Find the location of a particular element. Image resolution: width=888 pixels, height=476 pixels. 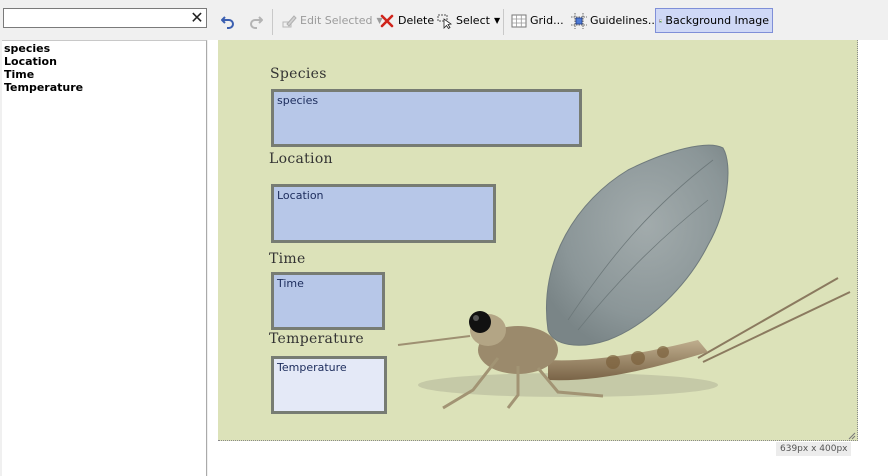

canvas-dimensions: 639px x 400px is located at coordinates (814, 449).